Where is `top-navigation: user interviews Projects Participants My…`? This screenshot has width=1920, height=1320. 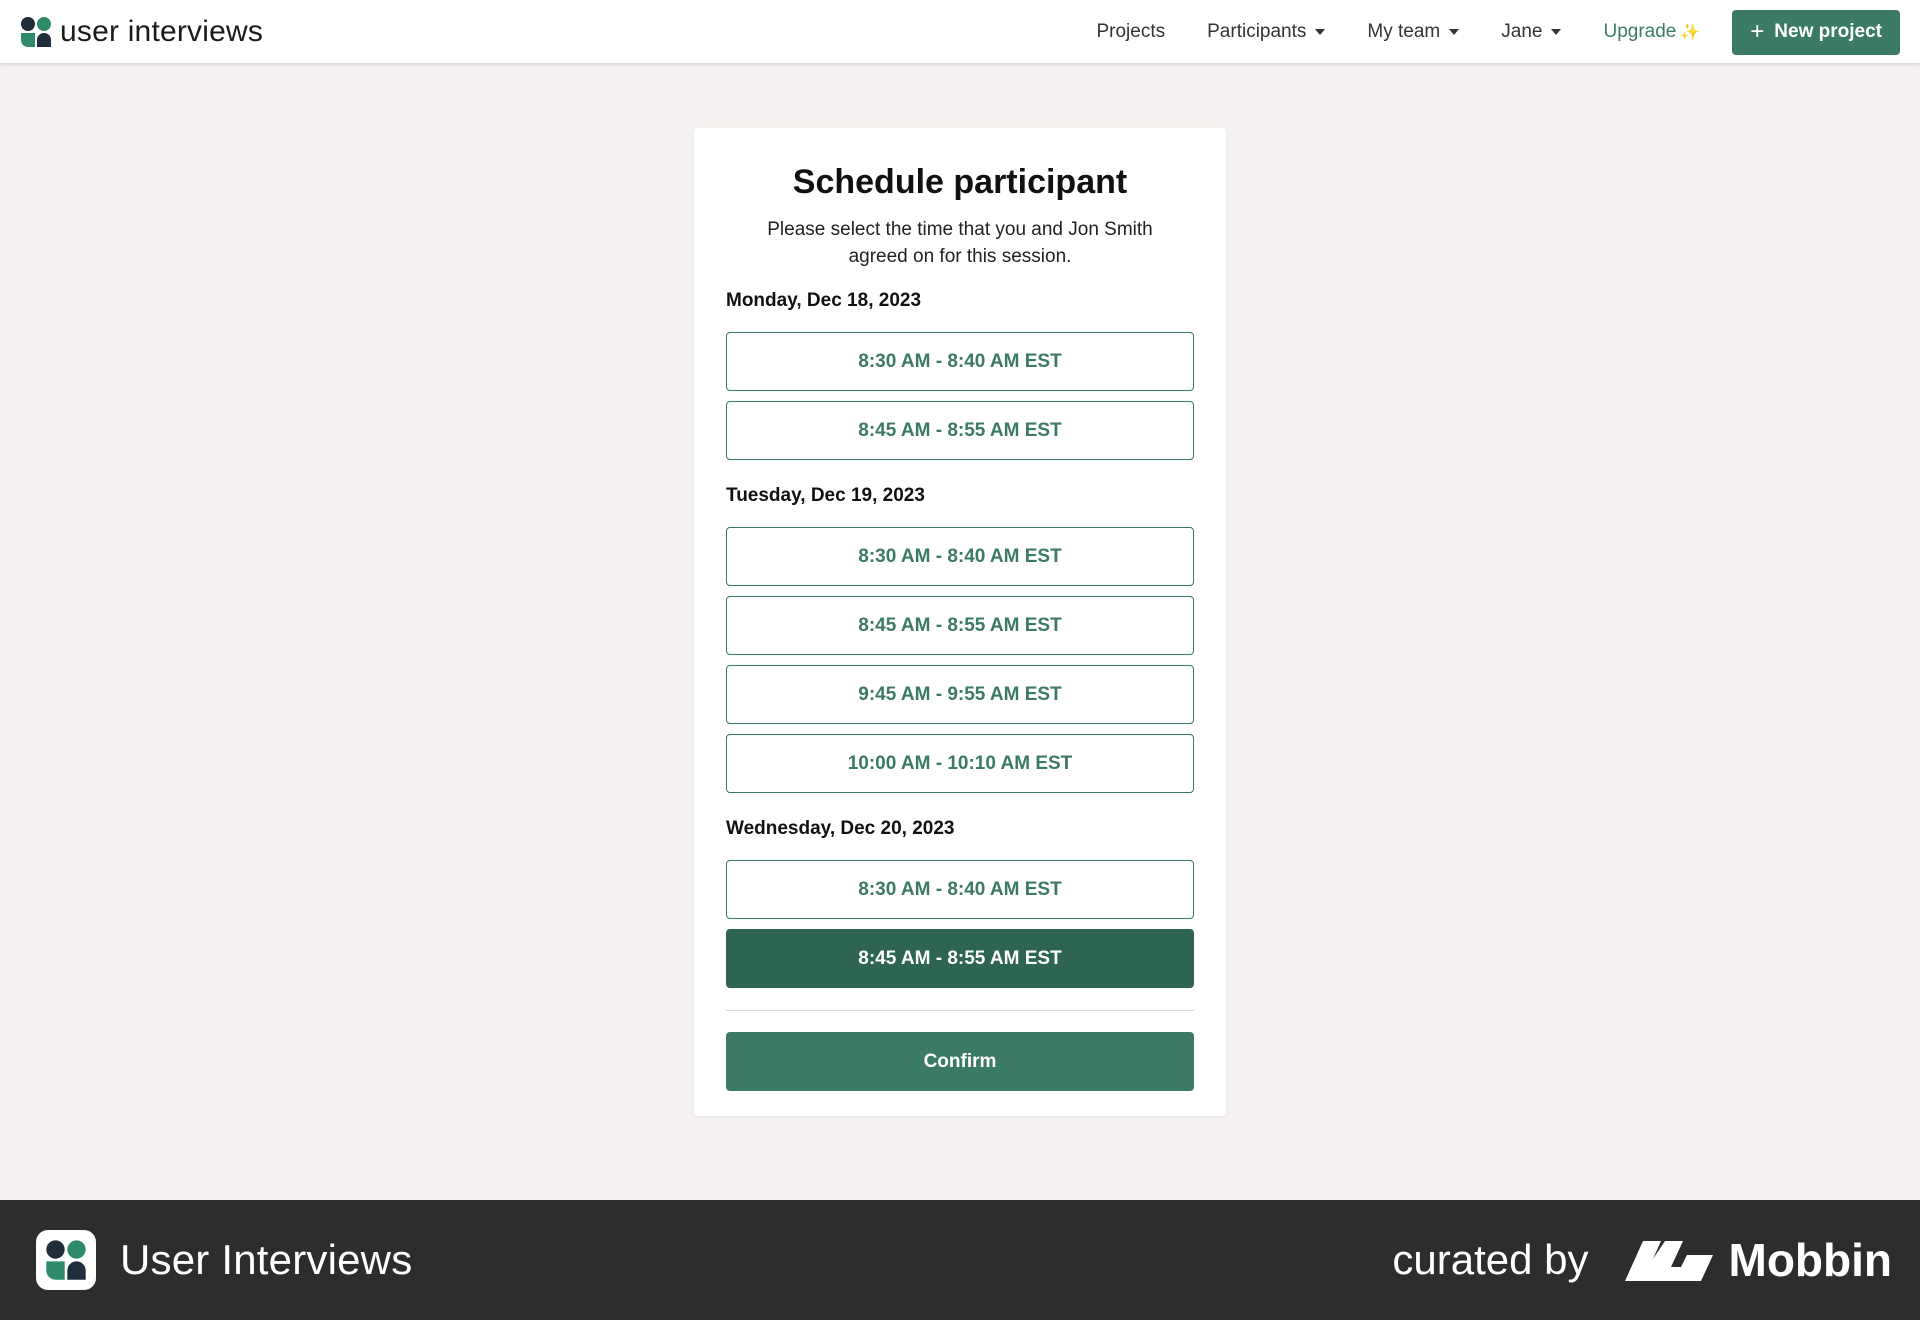 top-navigation: user interviews Projects Participants My… is located at coordinates (960, 32).